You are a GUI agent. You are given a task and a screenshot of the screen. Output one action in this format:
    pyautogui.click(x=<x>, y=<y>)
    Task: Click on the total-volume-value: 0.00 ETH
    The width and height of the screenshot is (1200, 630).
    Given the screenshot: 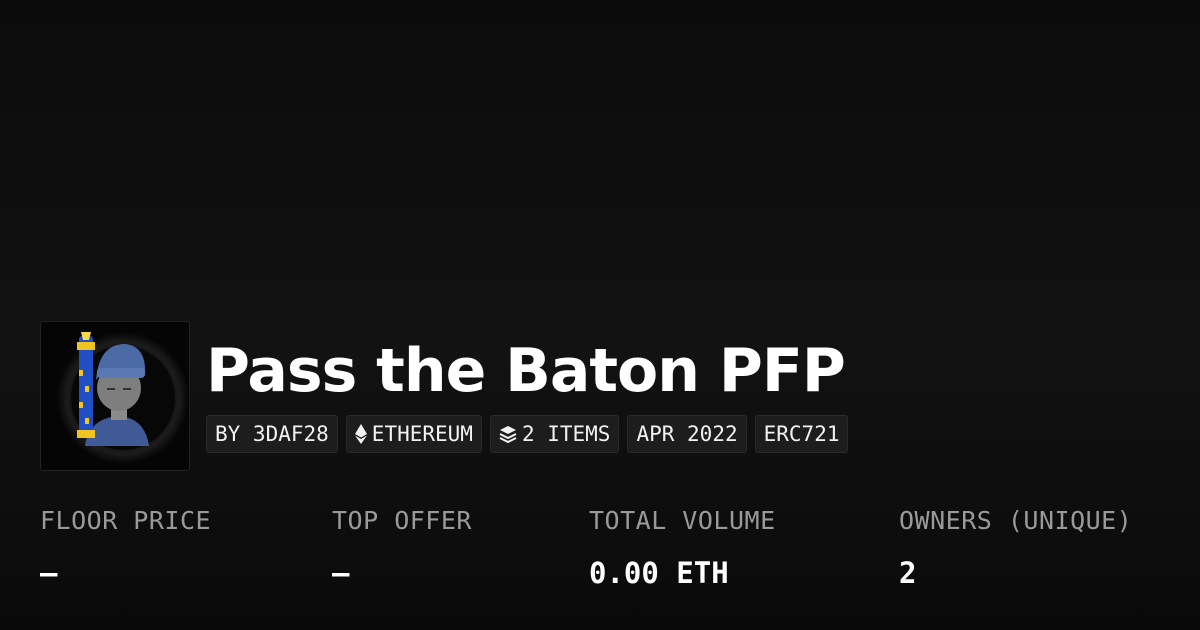 What is the action you would take?
    pyautogui.click(x=659, y=573)
    